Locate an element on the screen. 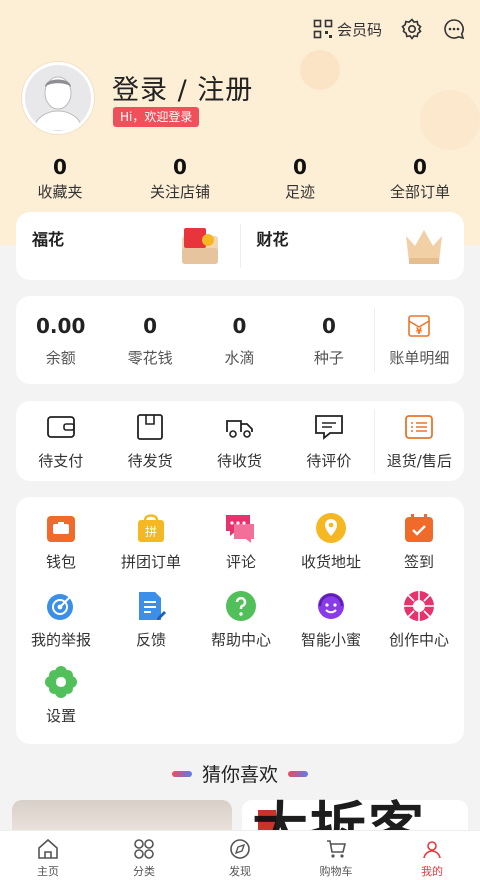  stat-footprint: 0 足迹 is located at coordinates (300, 178).